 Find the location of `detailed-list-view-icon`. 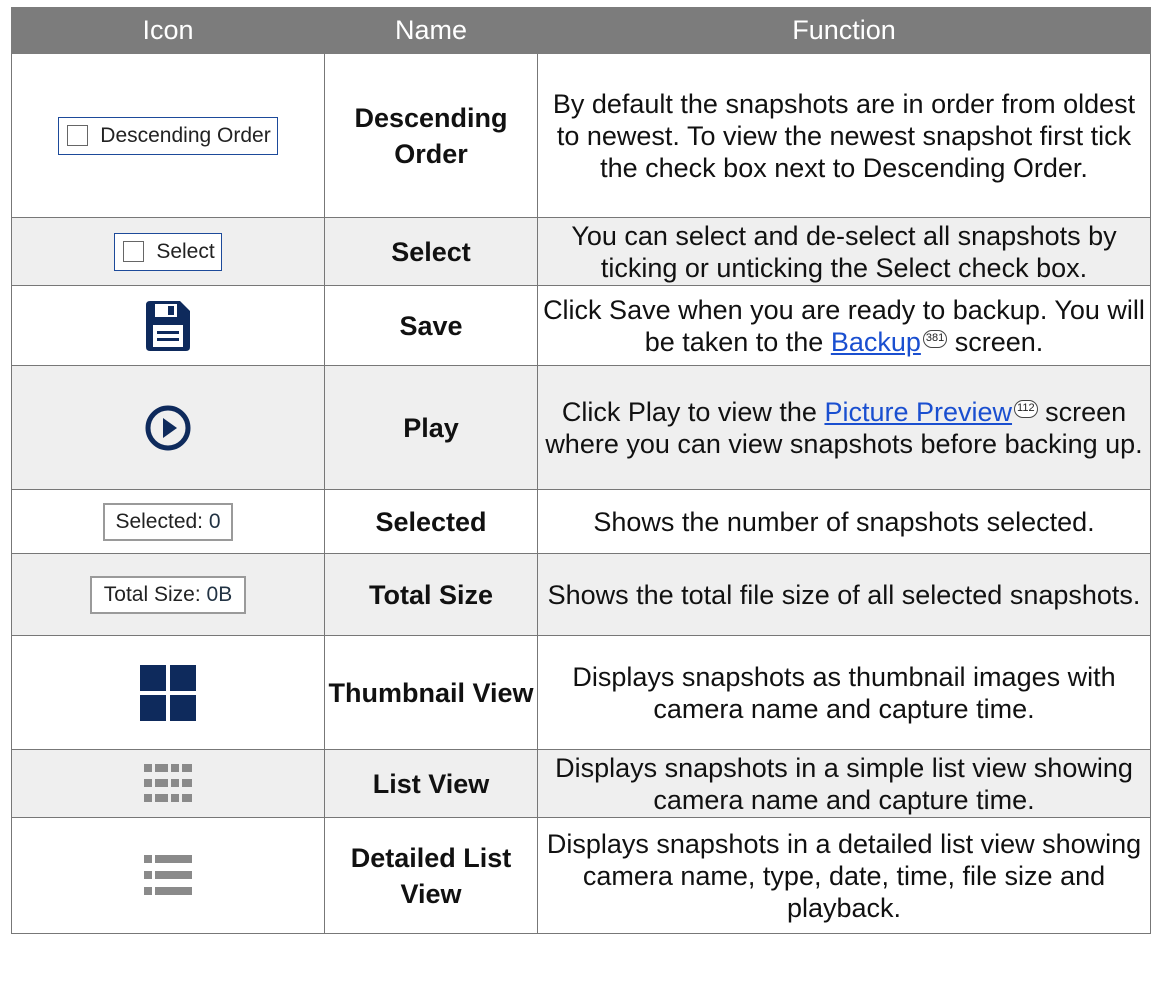

detailed-list-view-icon is located at coordinates (168, 875).